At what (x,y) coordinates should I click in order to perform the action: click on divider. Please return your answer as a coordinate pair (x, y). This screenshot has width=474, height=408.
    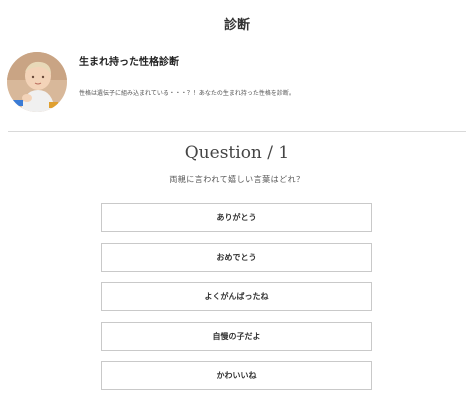
    Looking at the image, I should click on (237, 131).